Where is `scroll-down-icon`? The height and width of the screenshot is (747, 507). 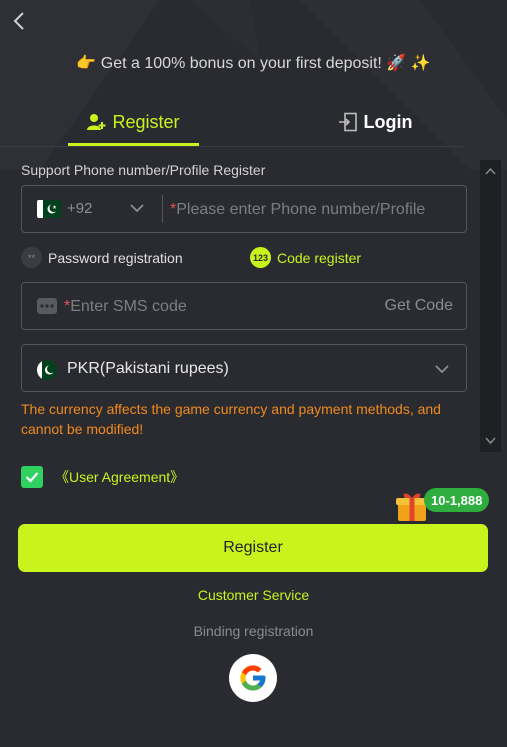
scroll-down-icon is located at coordinates (490, 440).